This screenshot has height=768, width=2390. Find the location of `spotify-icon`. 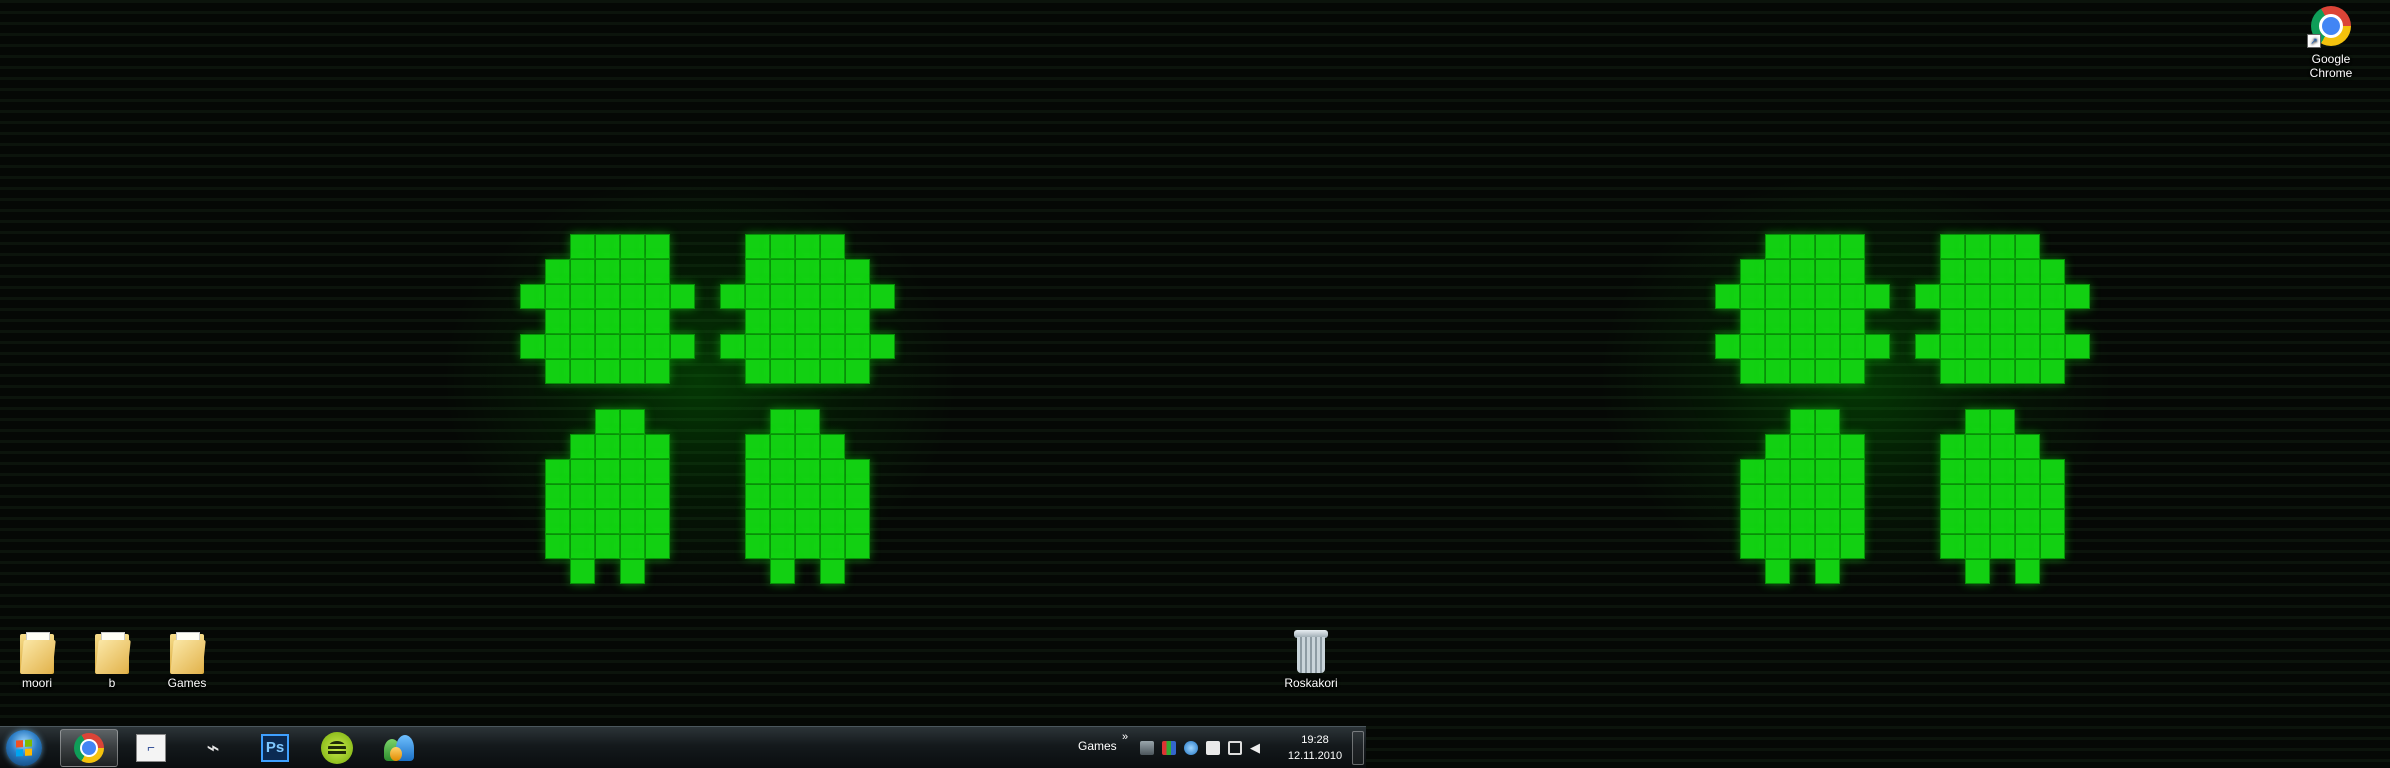

spotify-icon is located at coordinates (337, 748).